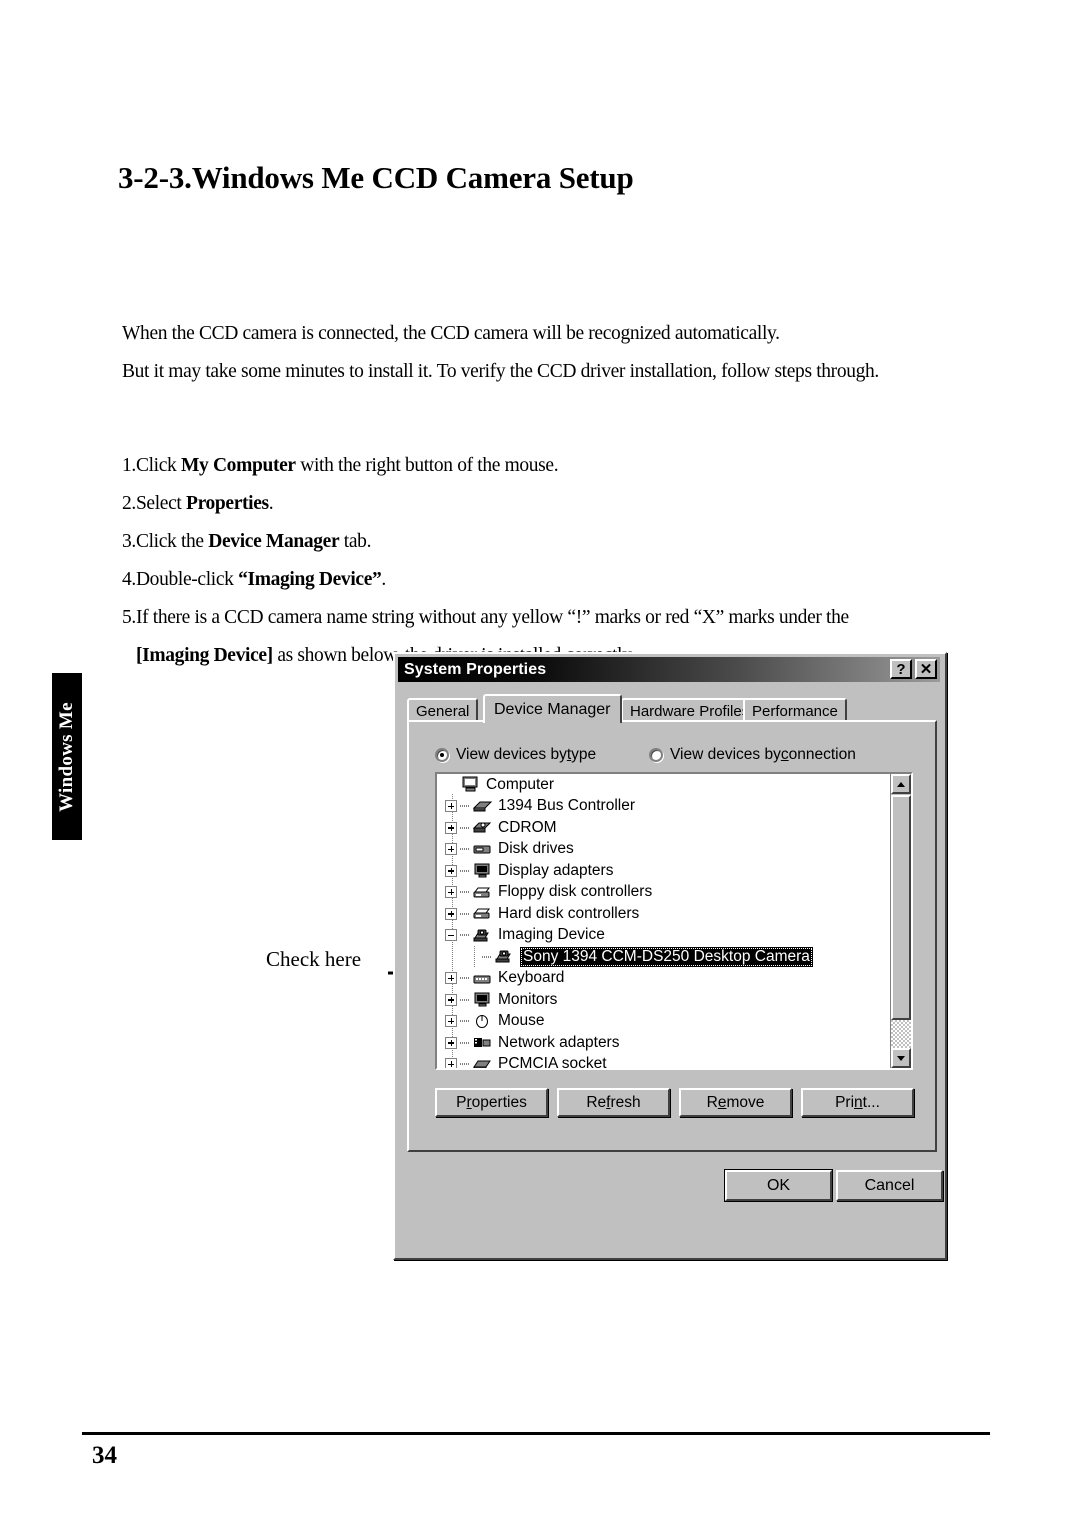 The image size is (1080, 1528). What do you see at coordinates (664, 807) in the screenshot?
I see `device-tree-row: 1394 Bus Controller` at bounding box center [664, 807].